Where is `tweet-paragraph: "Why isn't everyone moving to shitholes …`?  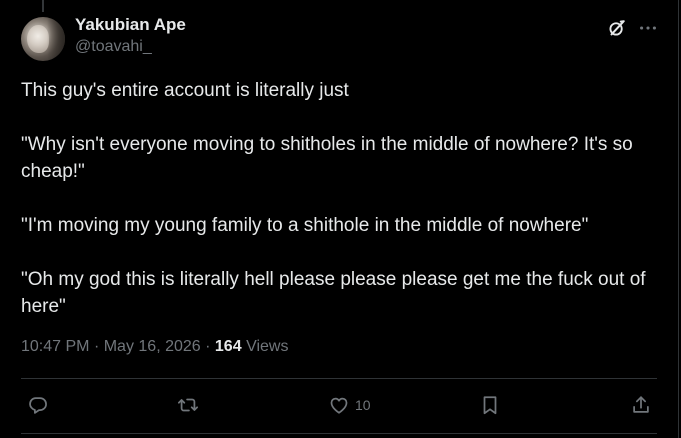
tweet-paragraph: "Why isn't everyone moving to shitholes … is located at coordinates (330, 158).